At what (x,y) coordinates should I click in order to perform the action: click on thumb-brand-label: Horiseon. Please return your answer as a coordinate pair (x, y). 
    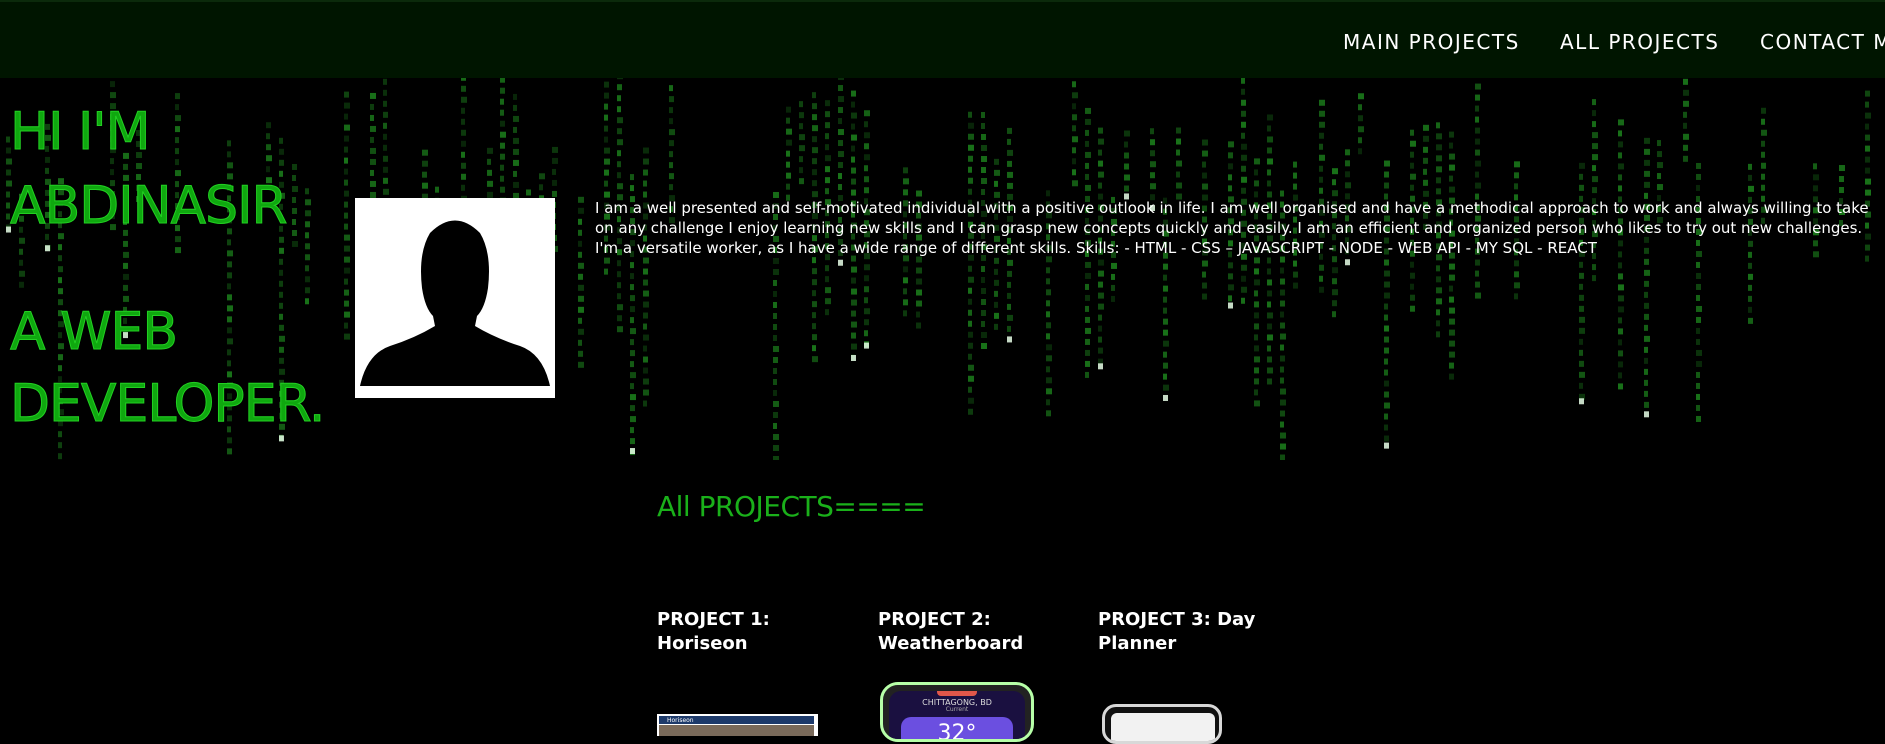
    Looking at the image, I should click on (680, 720).